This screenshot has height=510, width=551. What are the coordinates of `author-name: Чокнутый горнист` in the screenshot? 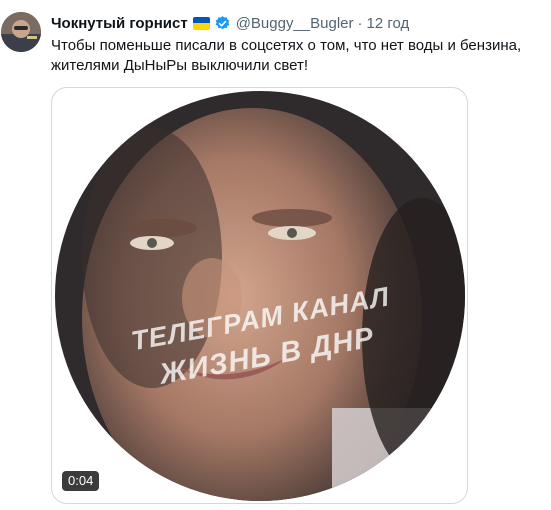 It's located at (119, 23).